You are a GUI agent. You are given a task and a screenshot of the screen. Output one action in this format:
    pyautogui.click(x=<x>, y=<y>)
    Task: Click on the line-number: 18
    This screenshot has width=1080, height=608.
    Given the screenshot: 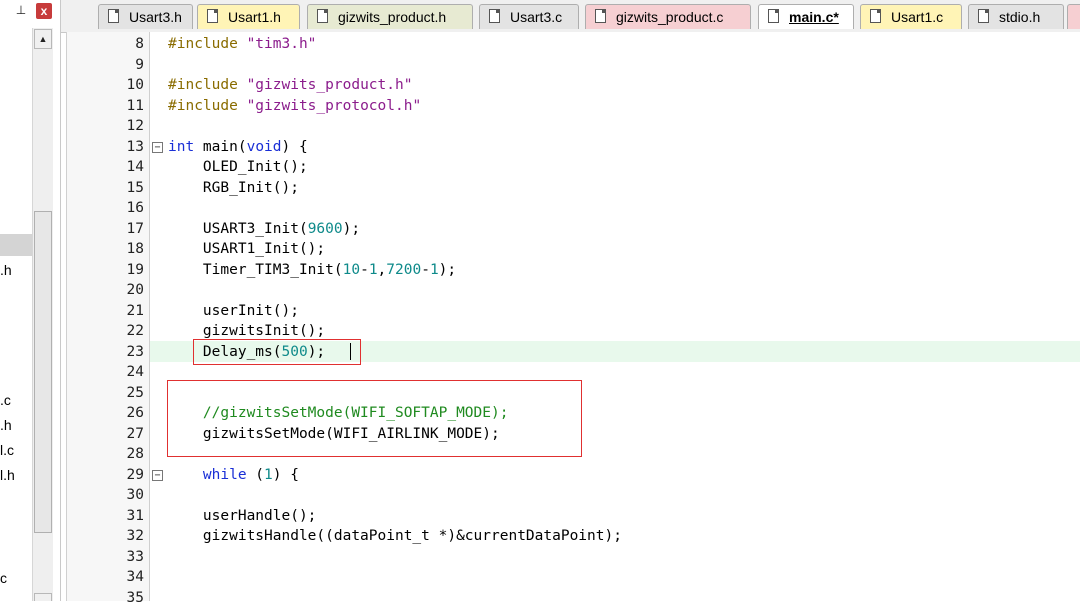 What is the action you would take?
    pyautogui.click(x=135, y=249)
    